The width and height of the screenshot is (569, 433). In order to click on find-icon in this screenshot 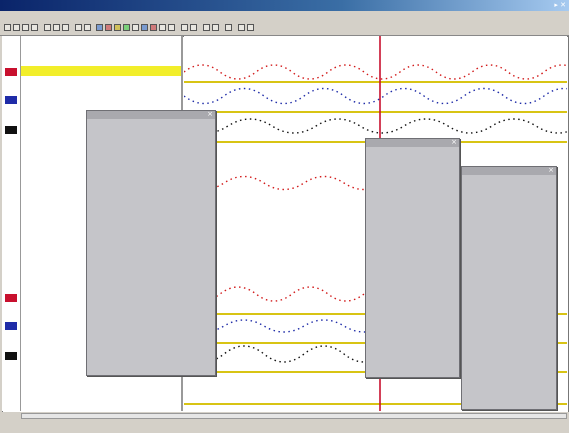, I will do `click(228, 27)`.